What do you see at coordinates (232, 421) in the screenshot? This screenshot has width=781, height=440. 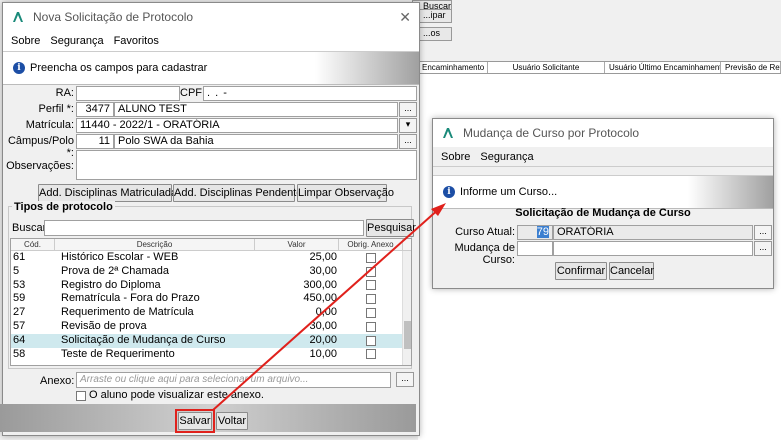 I see `voltar-button: Voltar` at bounding box center [232, 421].